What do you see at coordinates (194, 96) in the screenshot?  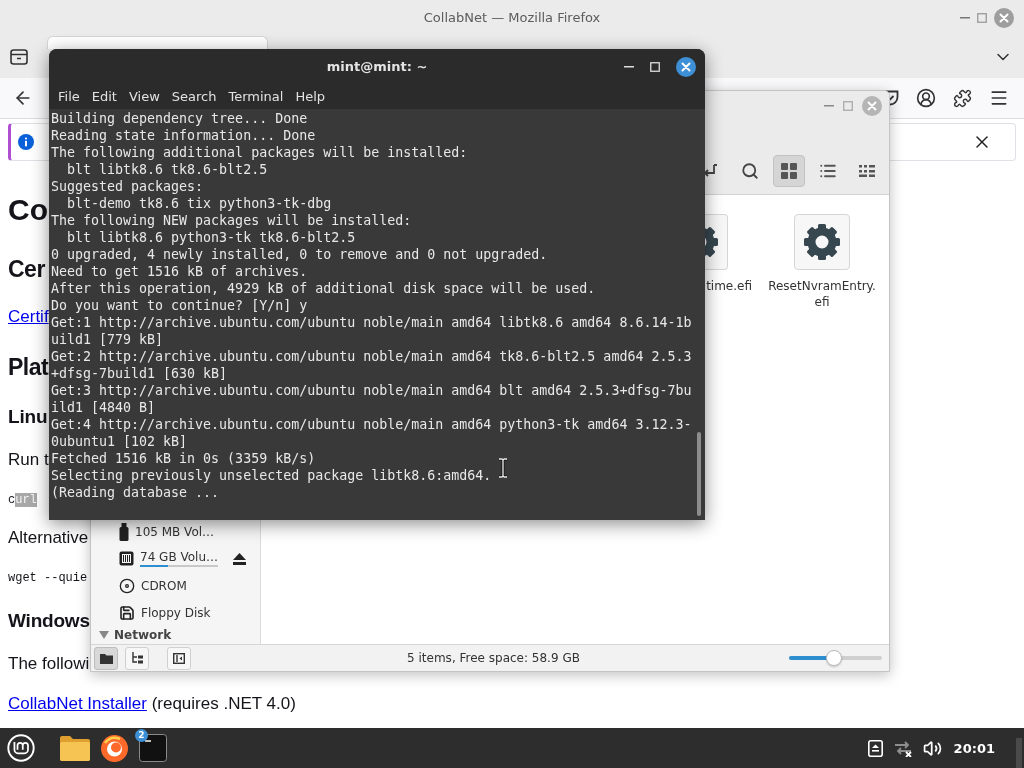 I see `menu-item: Search` at bounding box center [194, 96].